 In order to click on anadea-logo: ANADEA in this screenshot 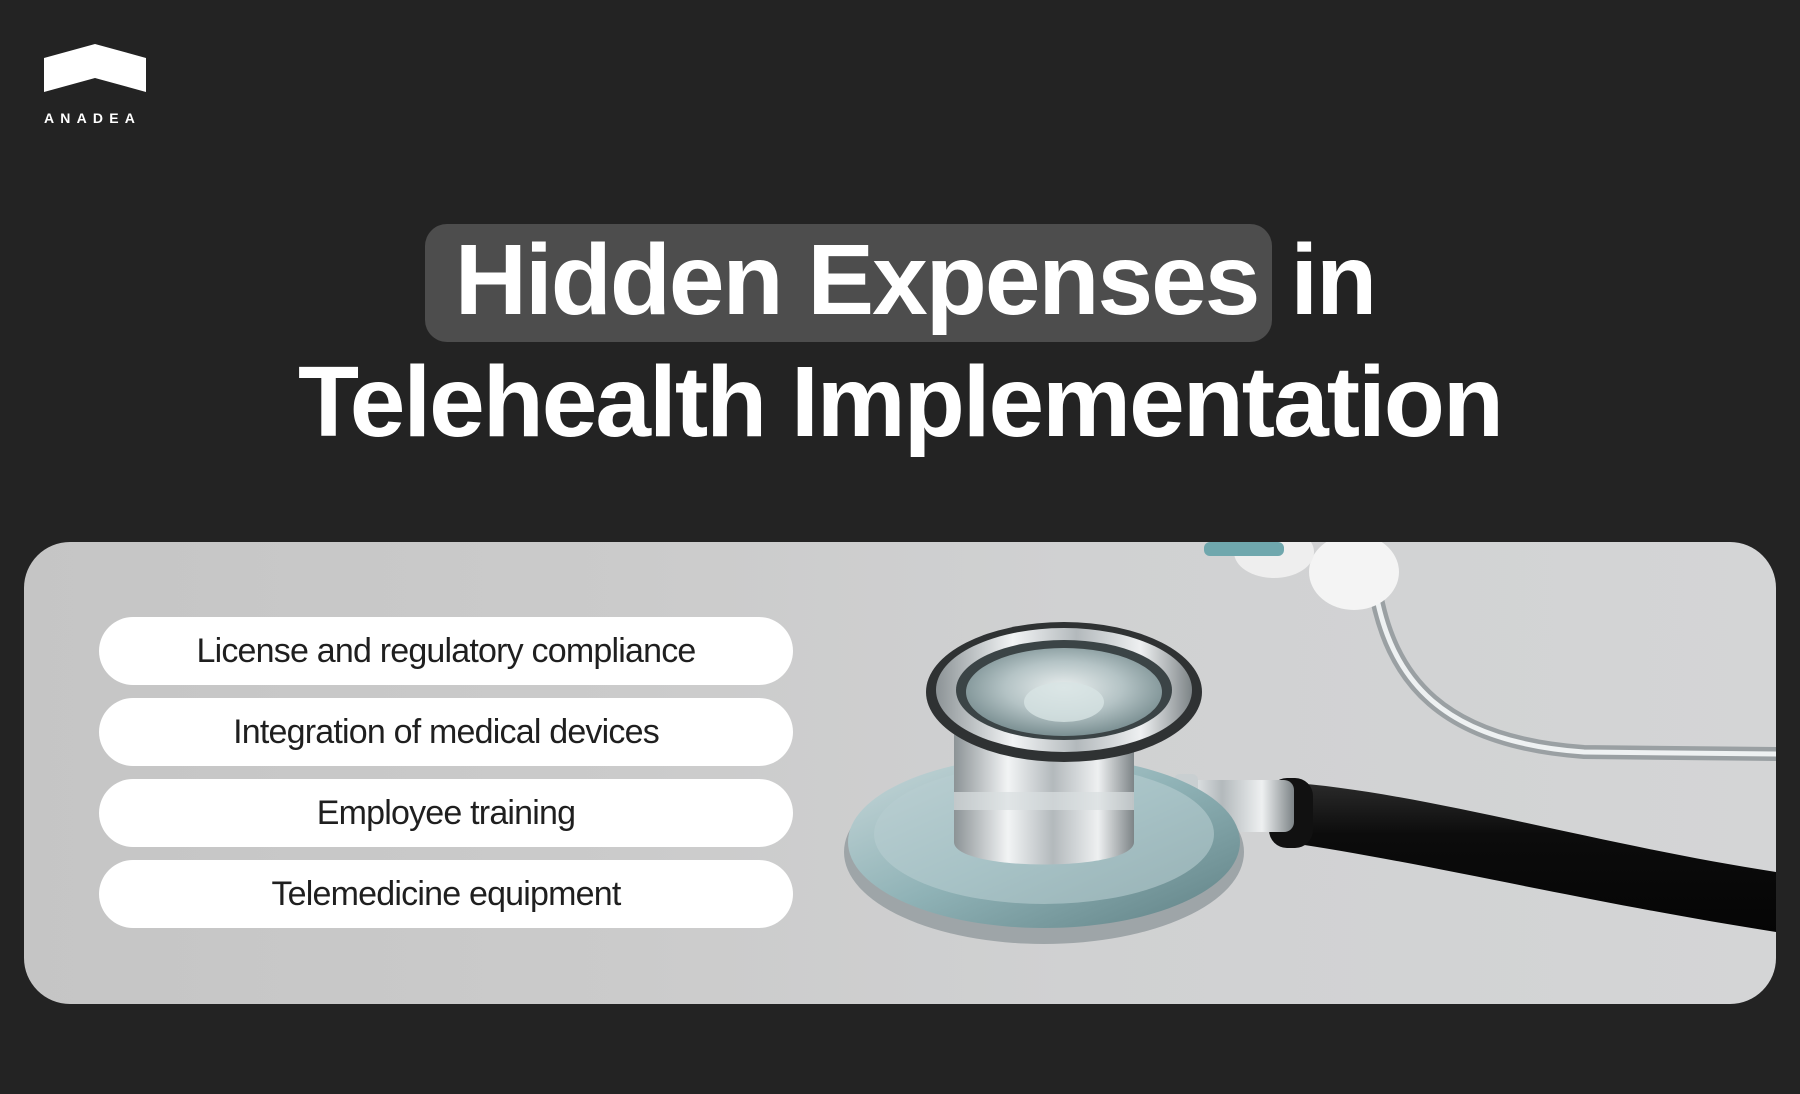, I will do `click(99, 89)`.